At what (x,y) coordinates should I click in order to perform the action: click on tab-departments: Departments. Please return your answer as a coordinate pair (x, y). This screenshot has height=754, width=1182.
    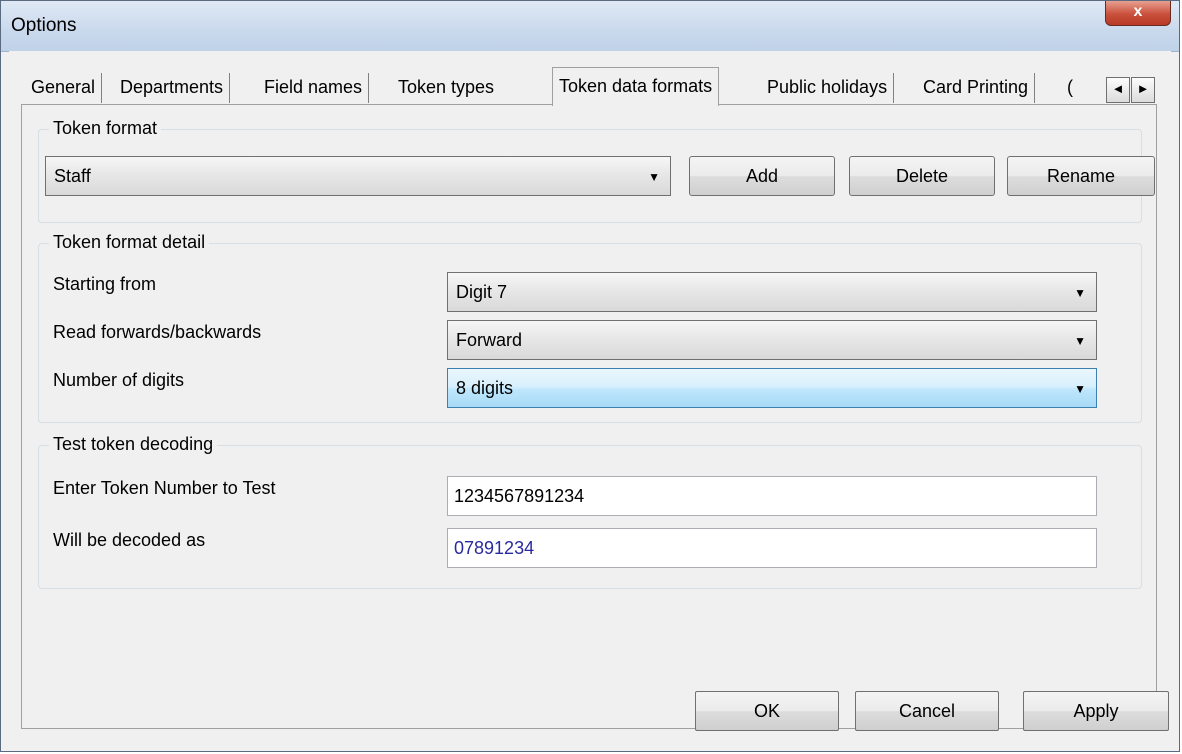
    Looking at the image, I should click on (172, 88).